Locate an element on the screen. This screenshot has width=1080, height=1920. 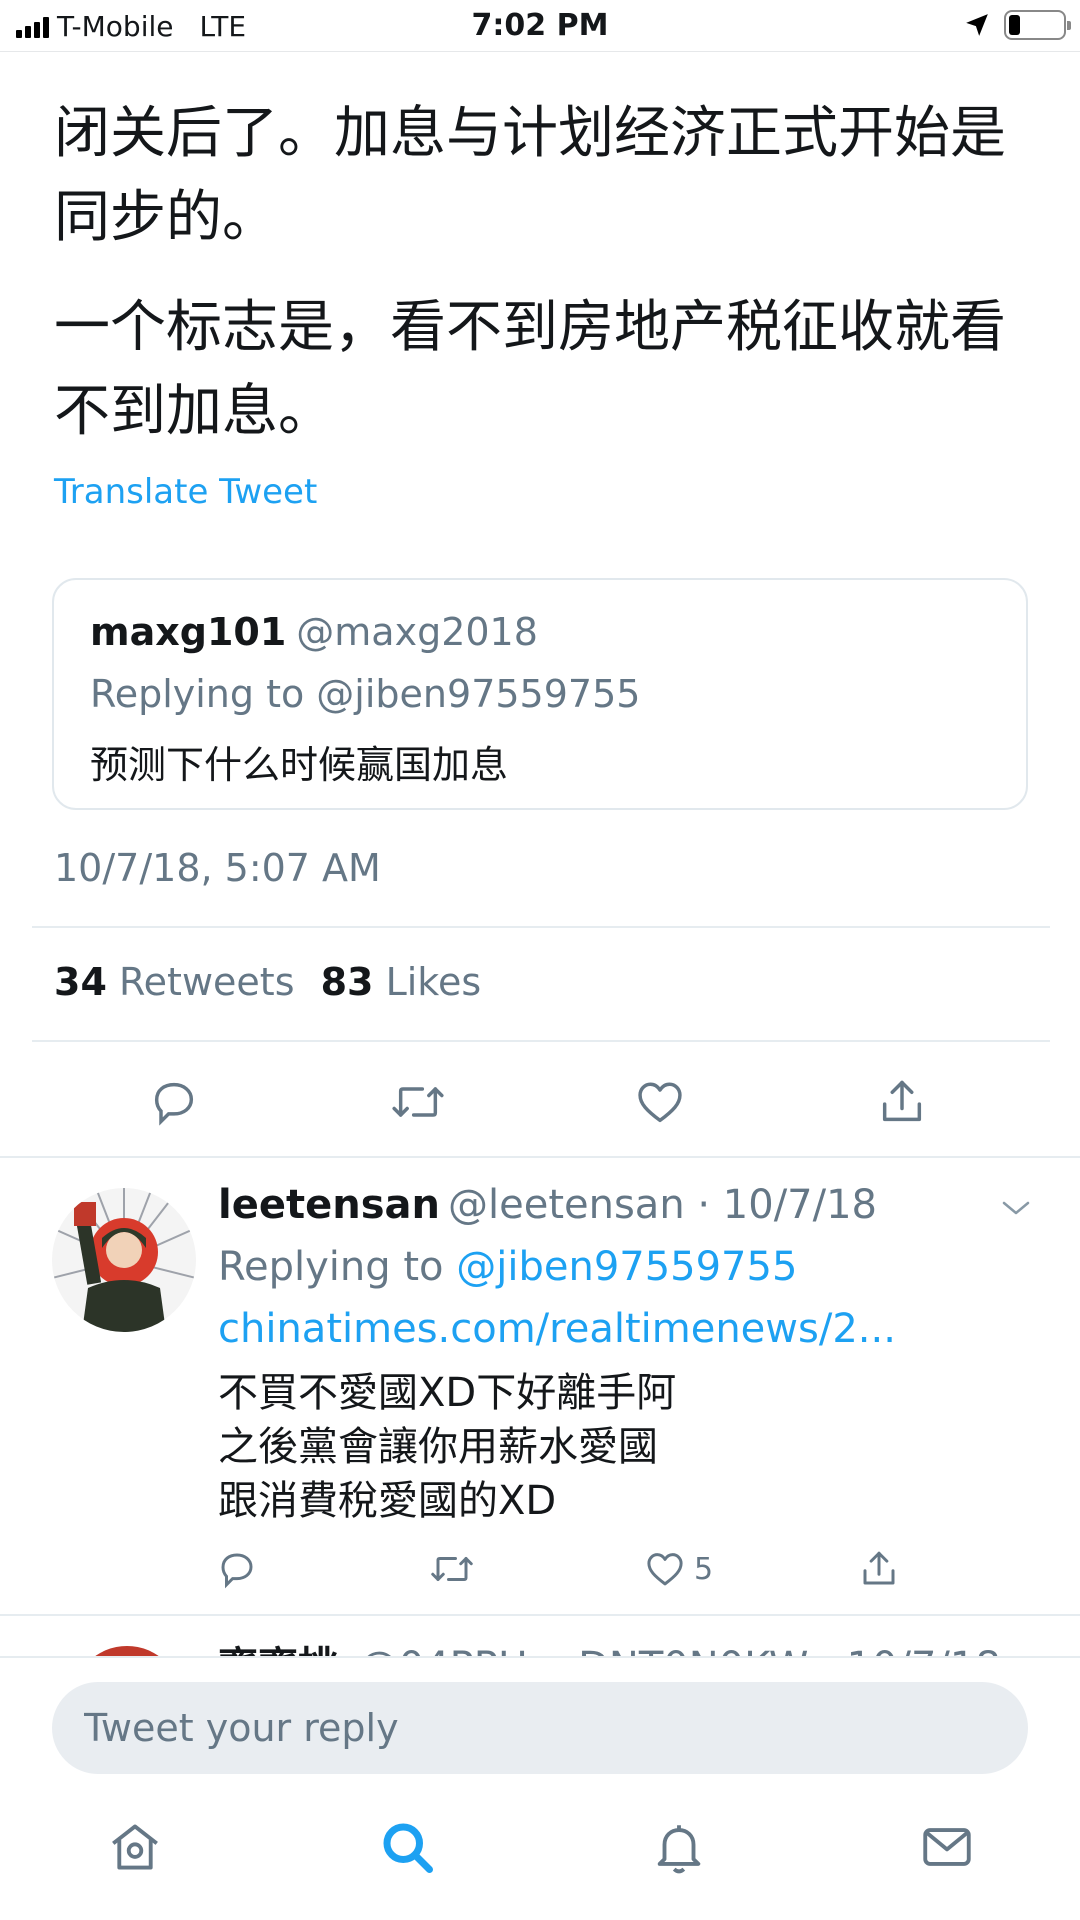
home-icon is located at coordinates (135, 1847).